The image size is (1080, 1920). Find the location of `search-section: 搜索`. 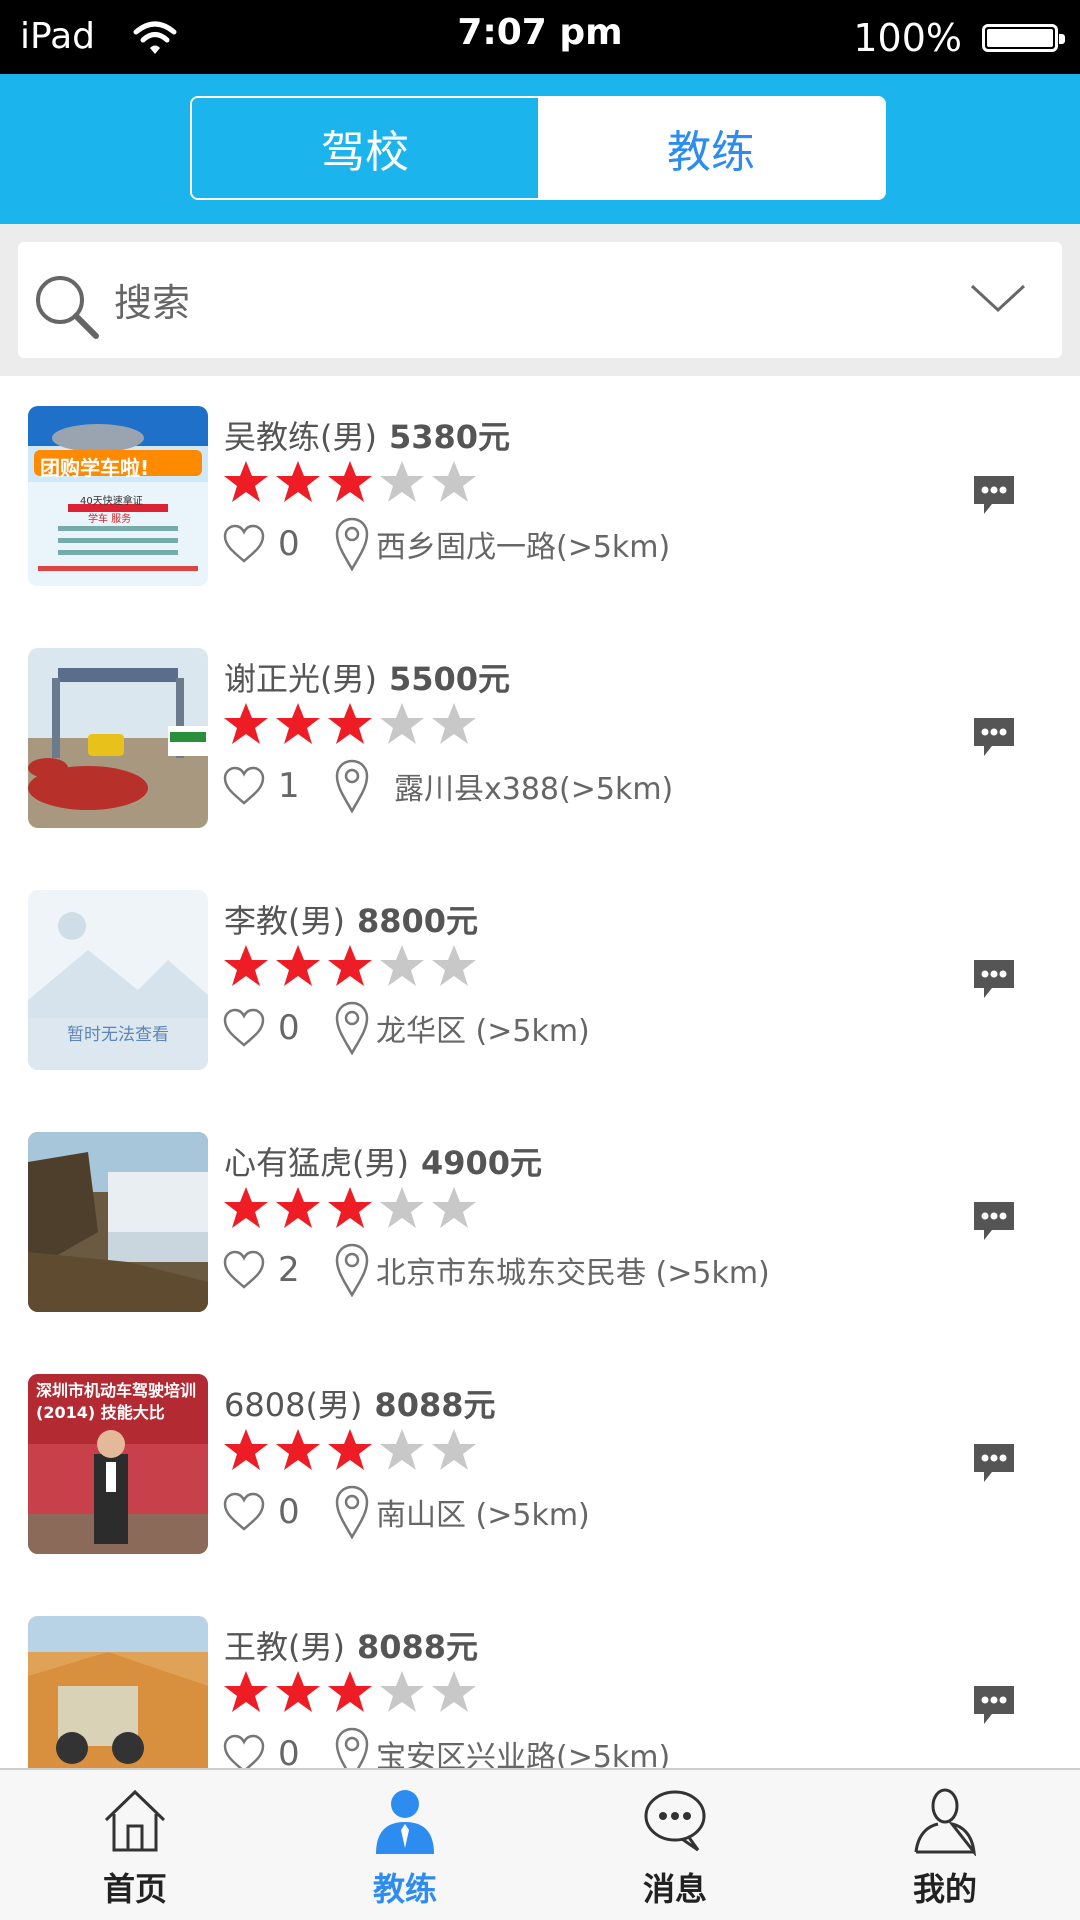

search-section: 搜索 is located at coordinates (540, 300).